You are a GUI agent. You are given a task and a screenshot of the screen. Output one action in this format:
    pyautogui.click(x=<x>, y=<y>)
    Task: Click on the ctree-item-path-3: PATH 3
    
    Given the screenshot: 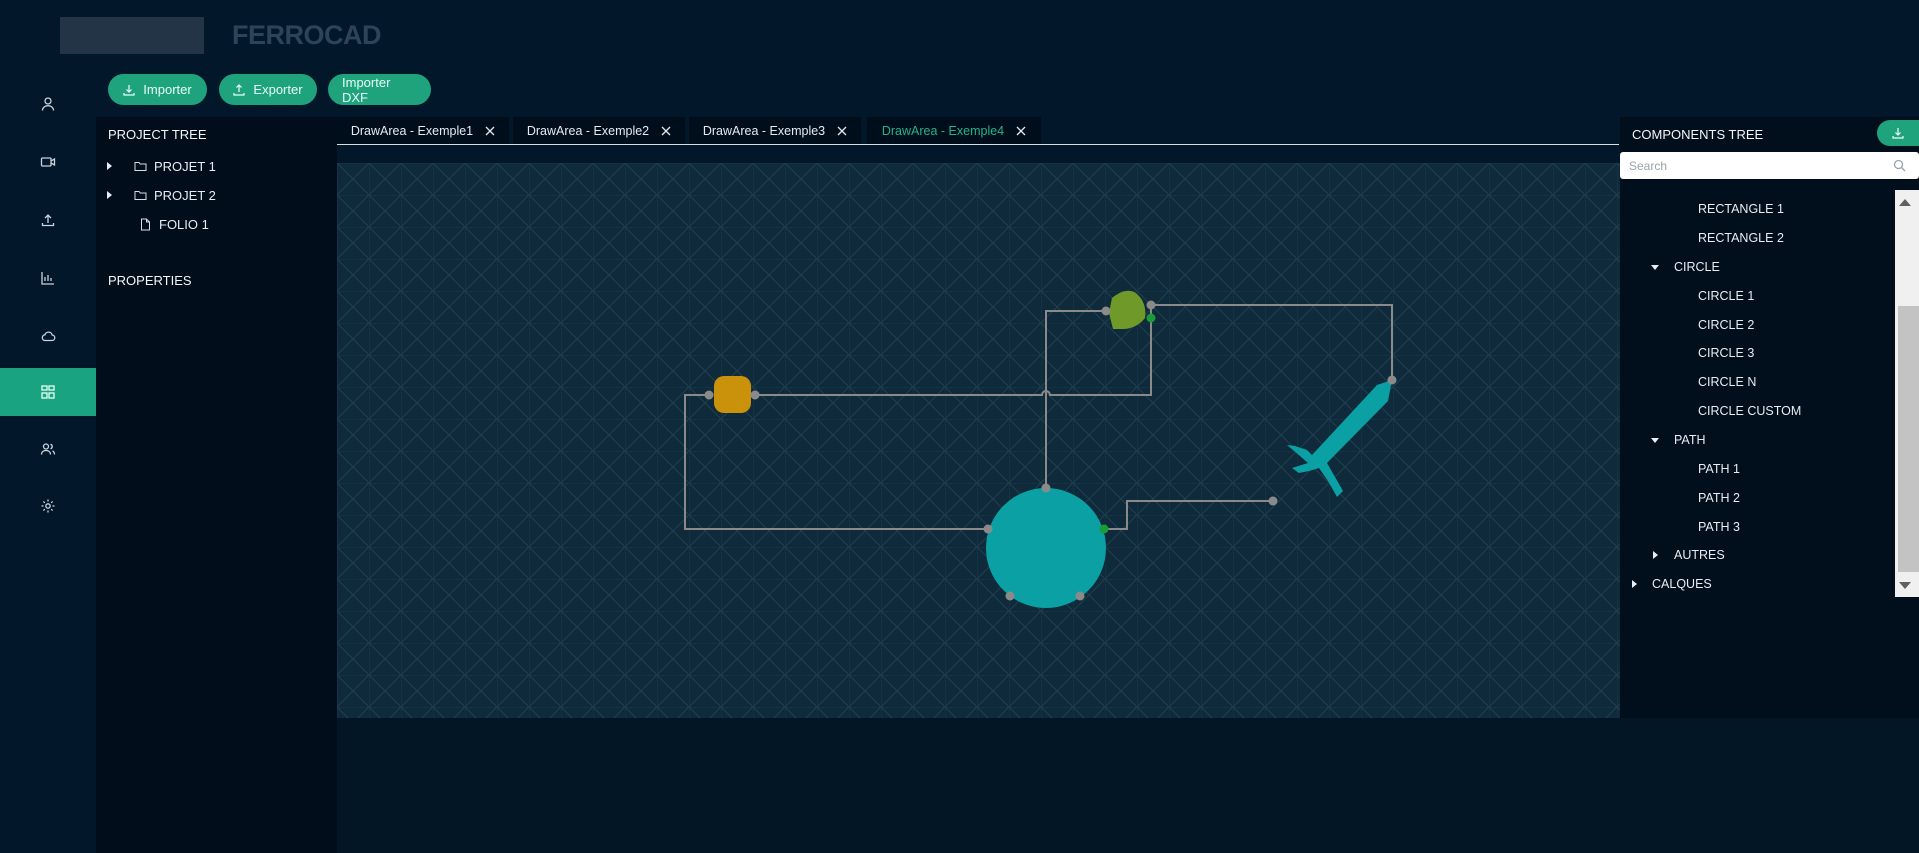 What is the action you would take?
    pyautogui.click(x=1719, y=527)
    